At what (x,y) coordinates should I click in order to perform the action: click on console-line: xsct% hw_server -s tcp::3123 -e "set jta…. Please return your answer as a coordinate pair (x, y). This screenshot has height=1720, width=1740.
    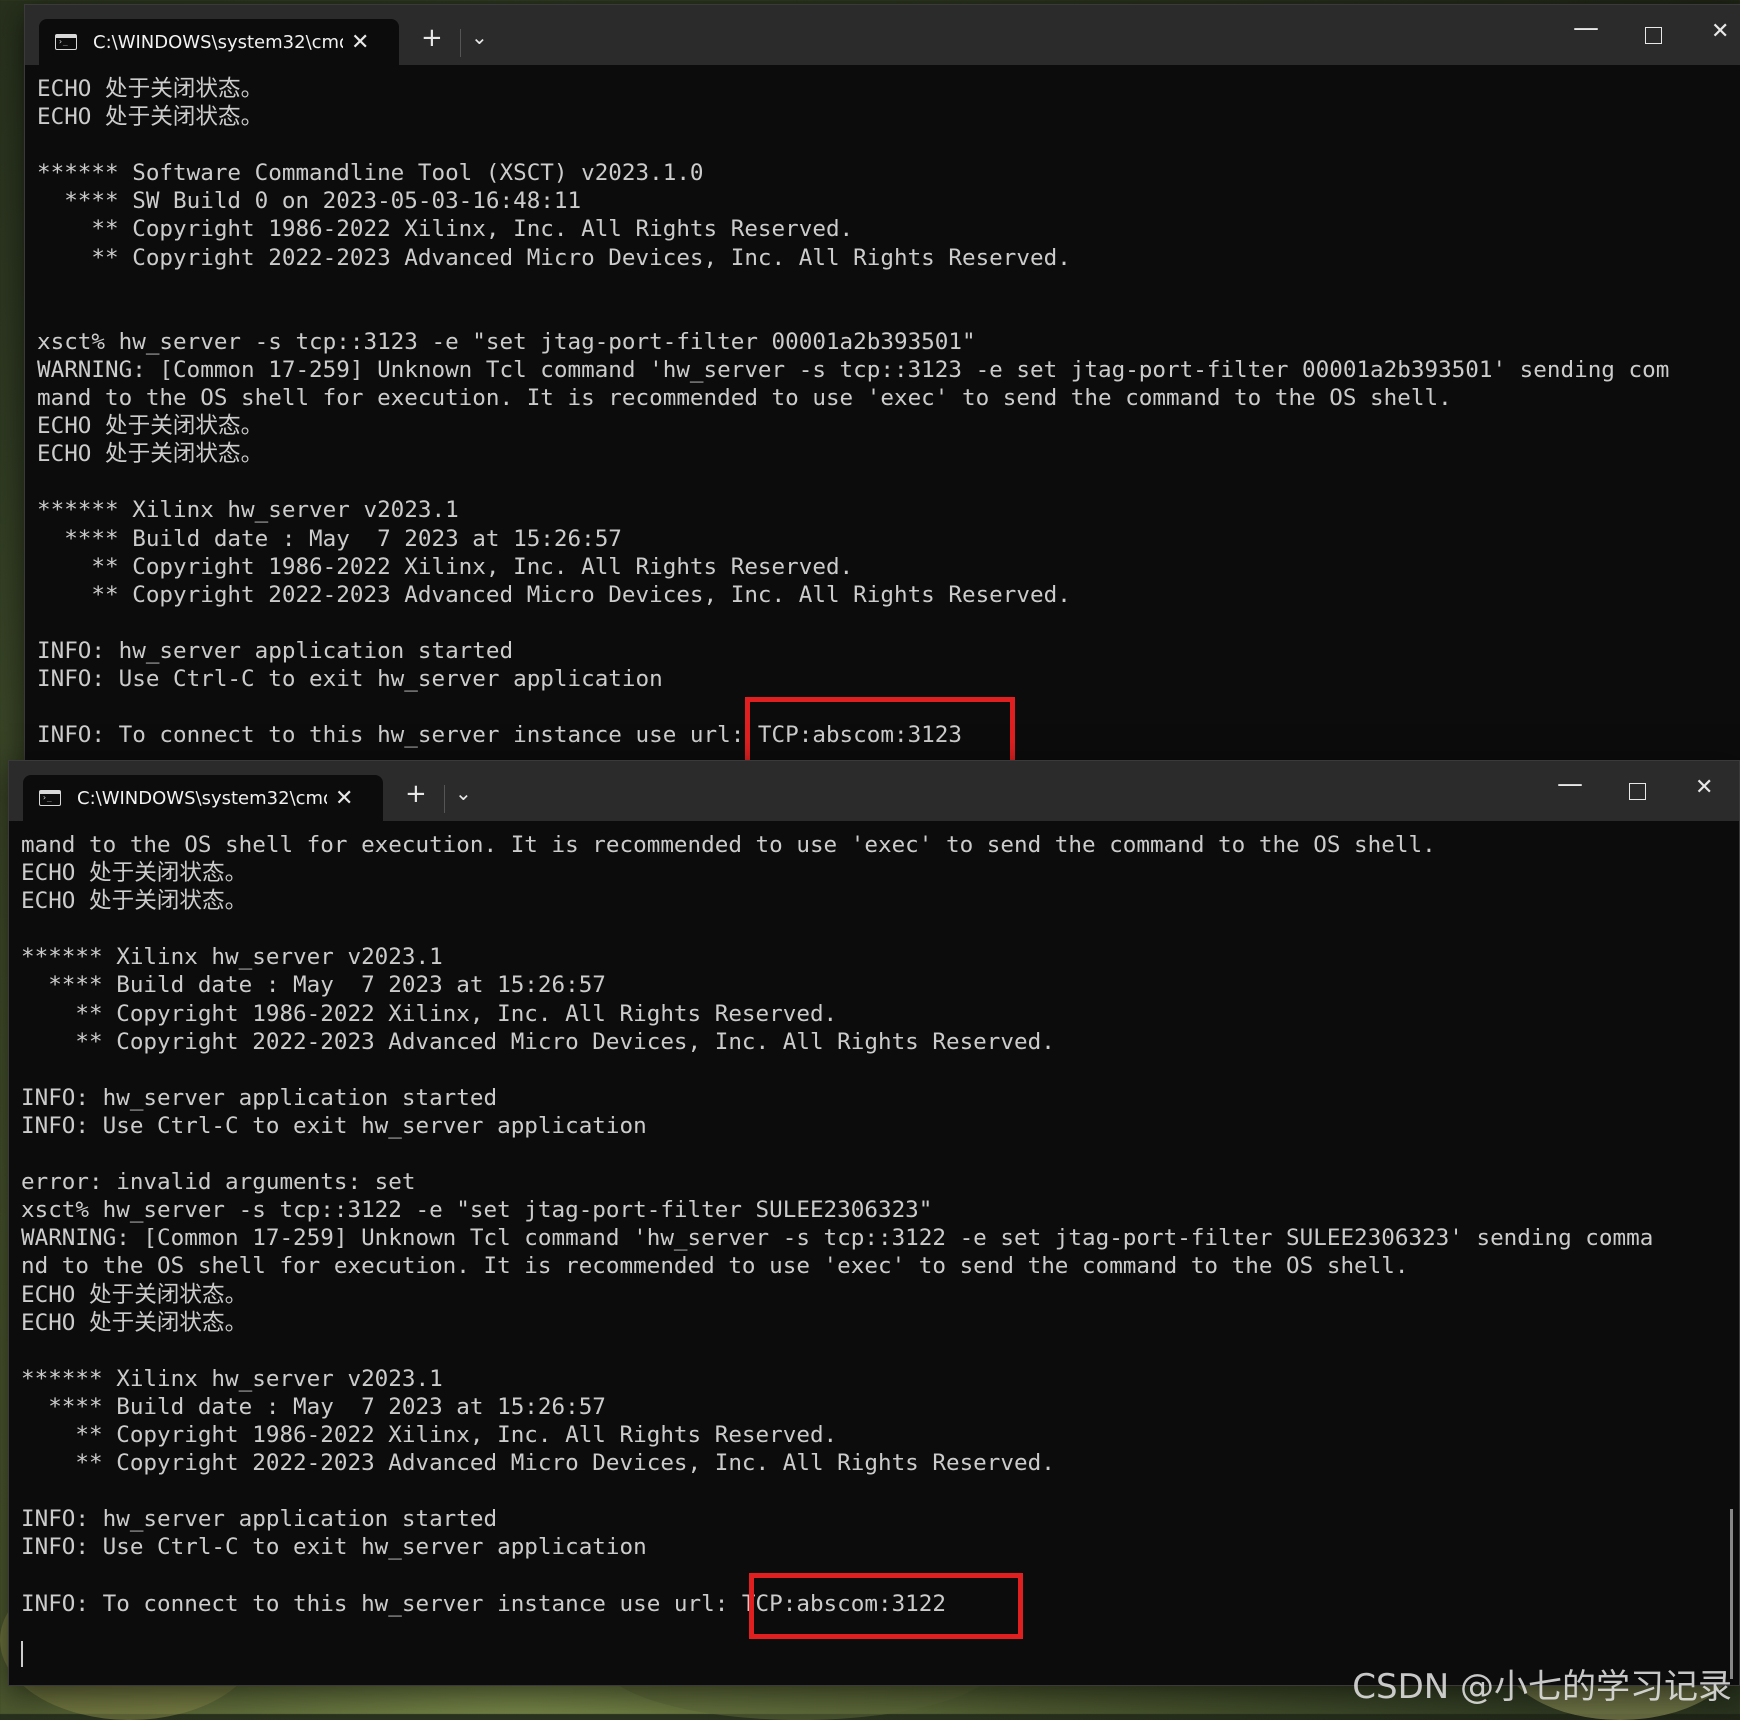
    Looking at the image, I should click on (506, 341).